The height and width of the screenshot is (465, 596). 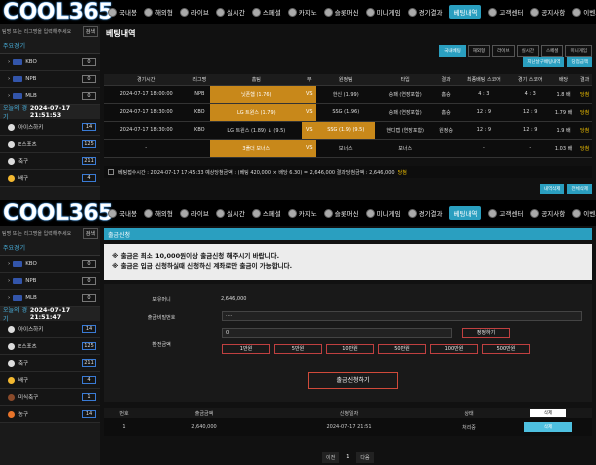 I want to click on next-page-button: 다음, so click(x=365, y=457).